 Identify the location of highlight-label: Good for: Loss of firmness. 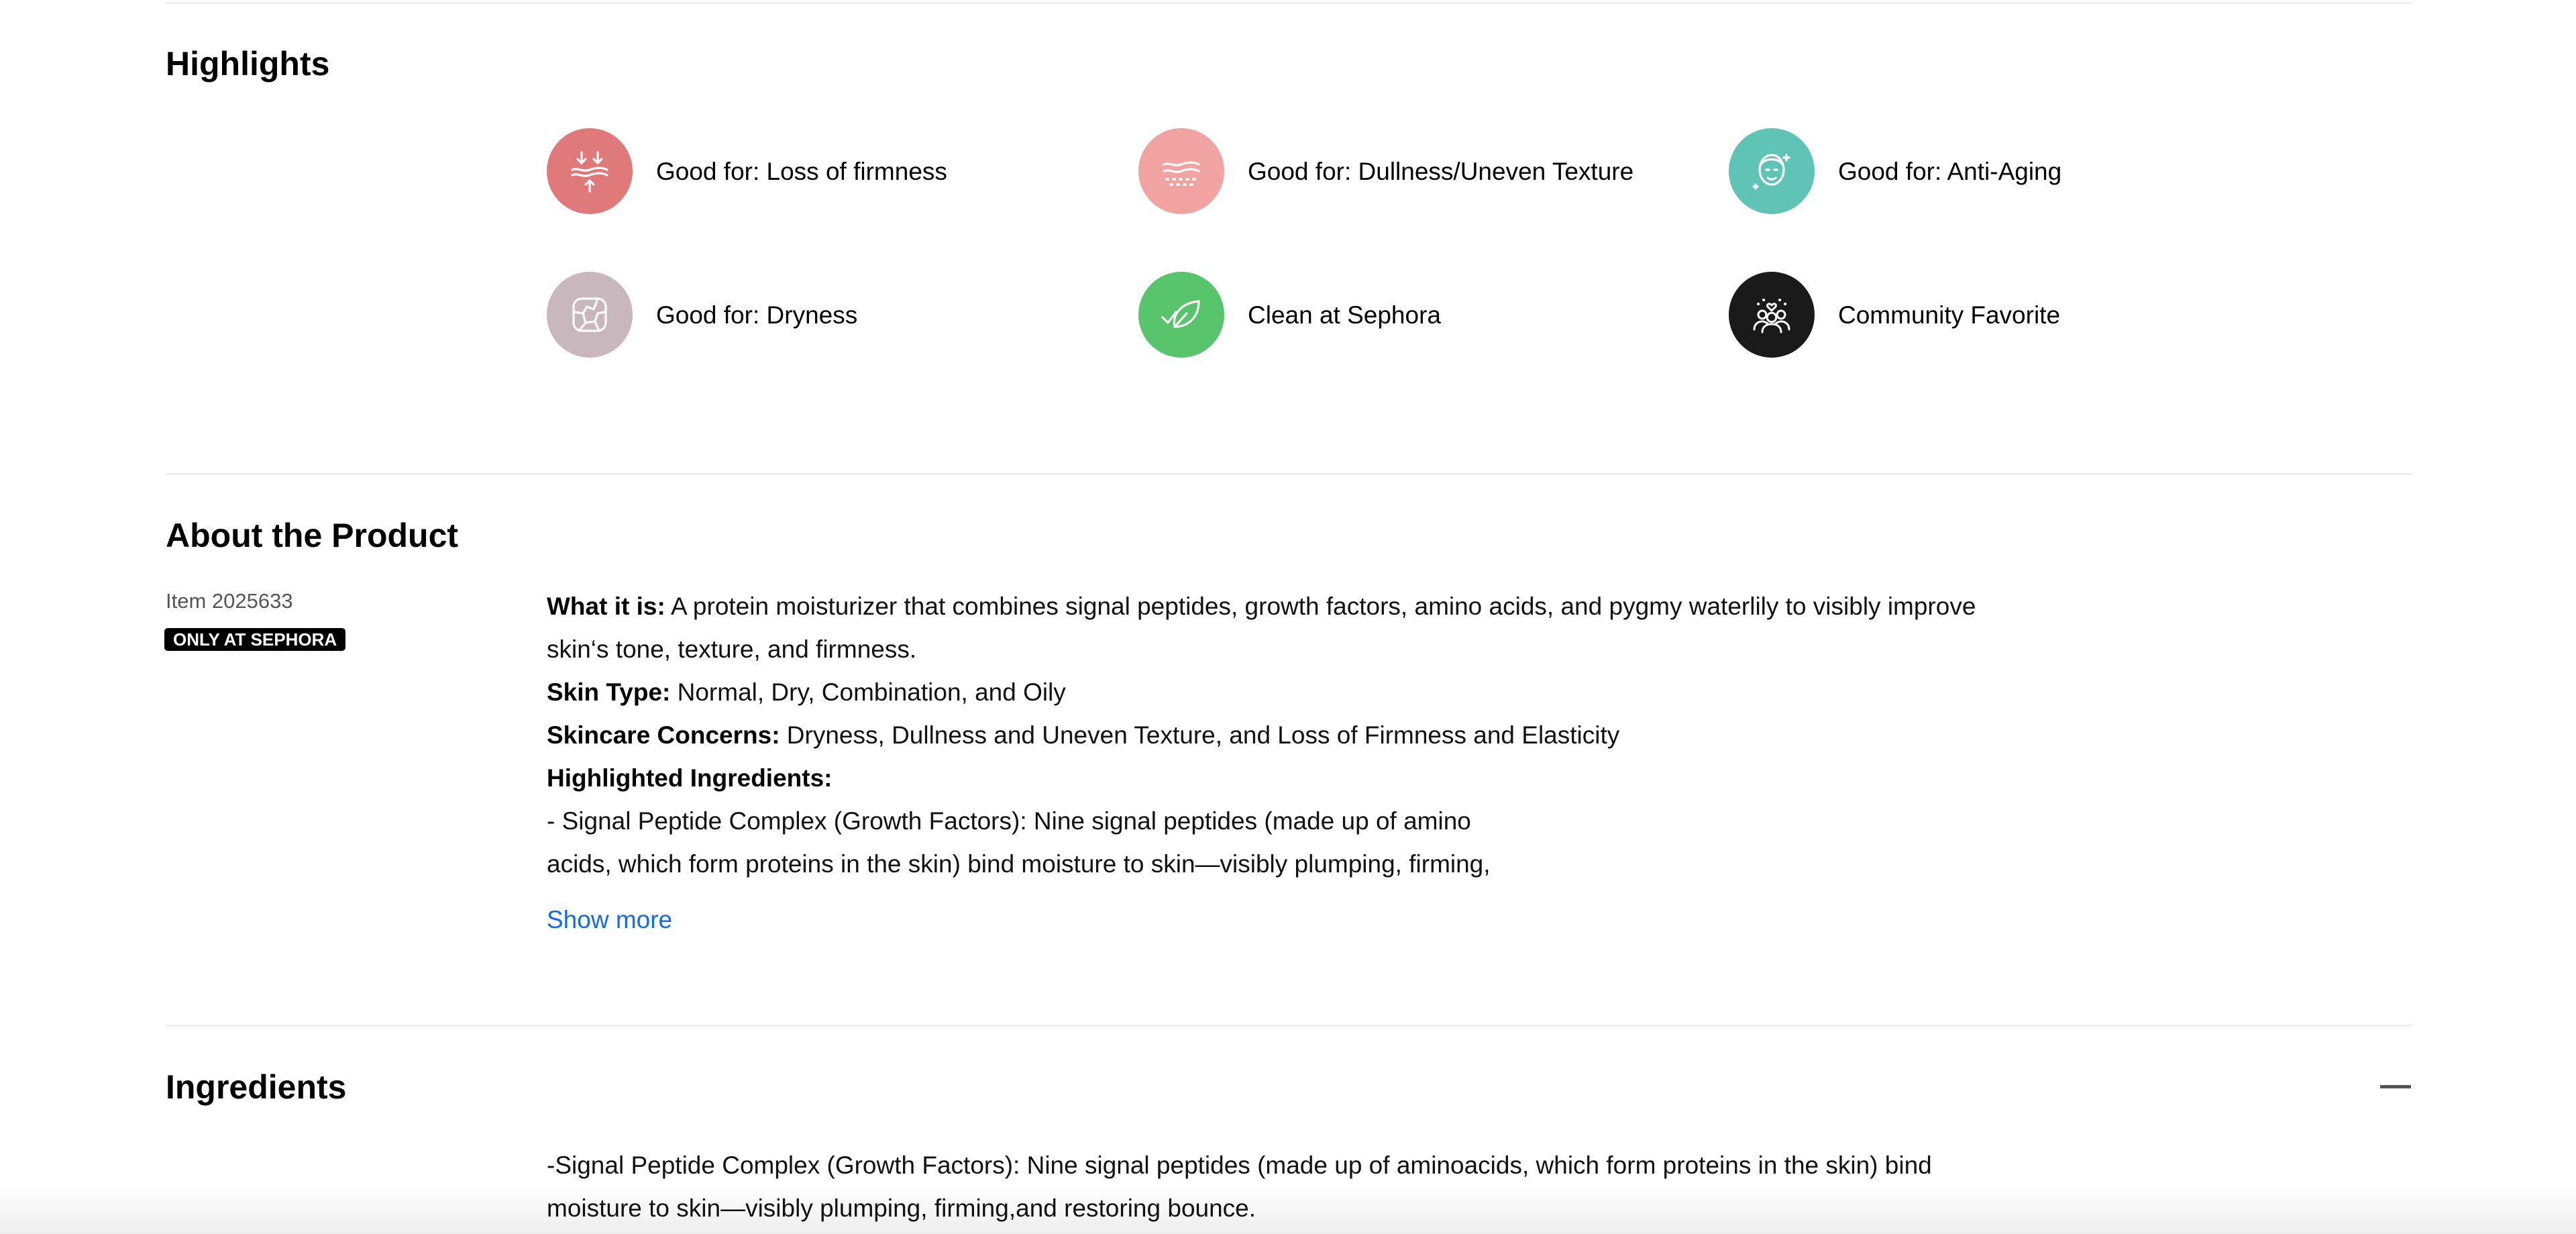
(801, 171).